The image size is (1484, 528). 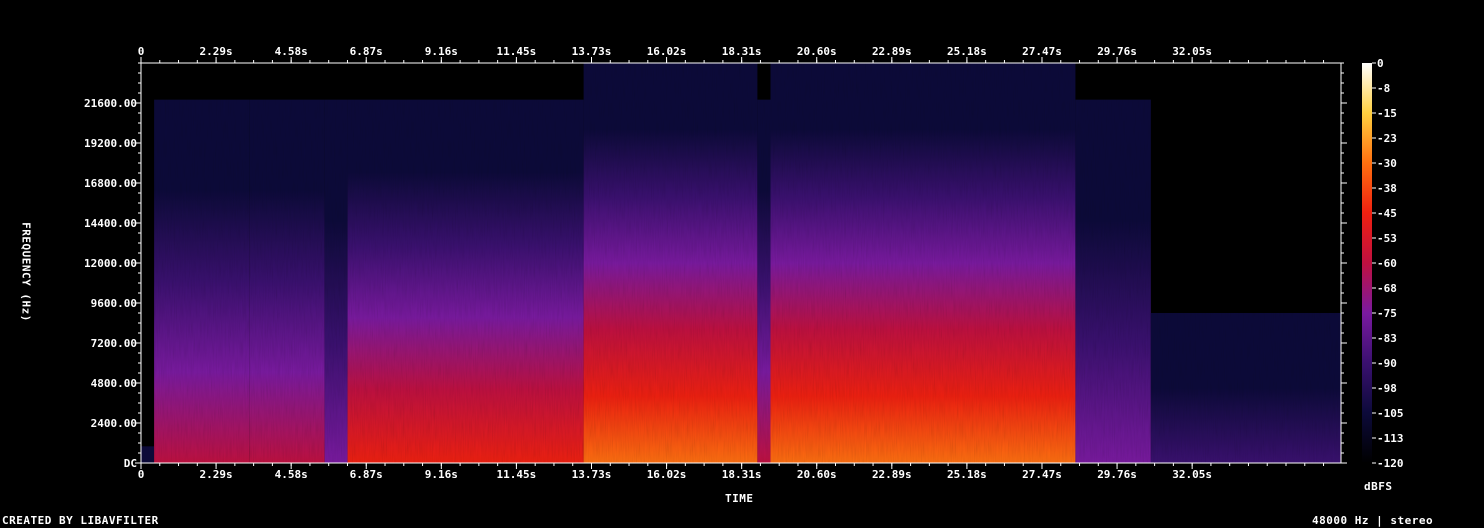 What do you see at coordinates (130, 463) in the screenshot?
I see `y-tick-label: DC` at bounding box center [130, 463].